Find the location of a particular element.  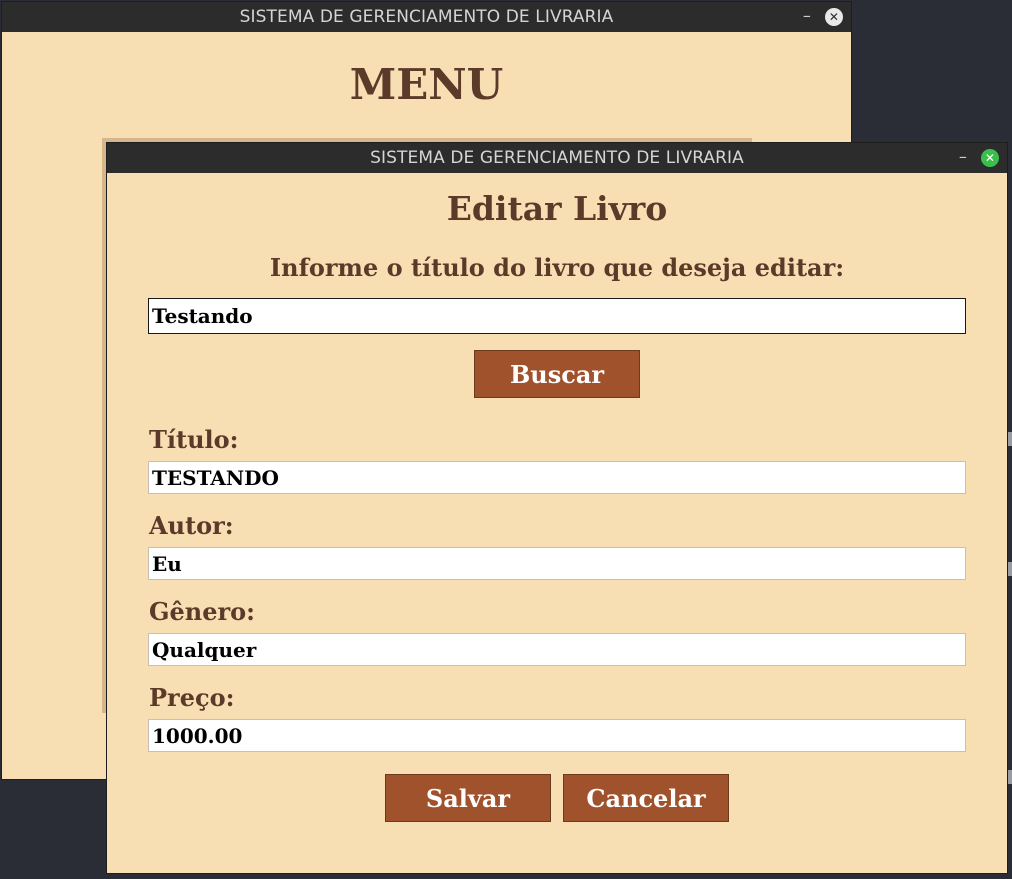

genre-label: Gênero: is located at coordinates (202, 611).